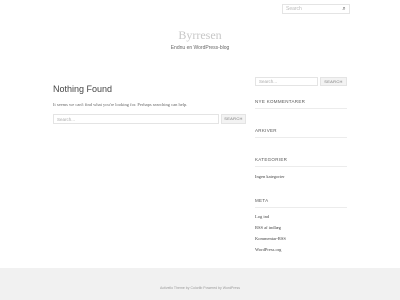 This screenshot has width=400, height=300. What do you see at coordinates (262, 200) in the screenshot?
I see `widget-title-meta: META` at bounding box center [262, 200].